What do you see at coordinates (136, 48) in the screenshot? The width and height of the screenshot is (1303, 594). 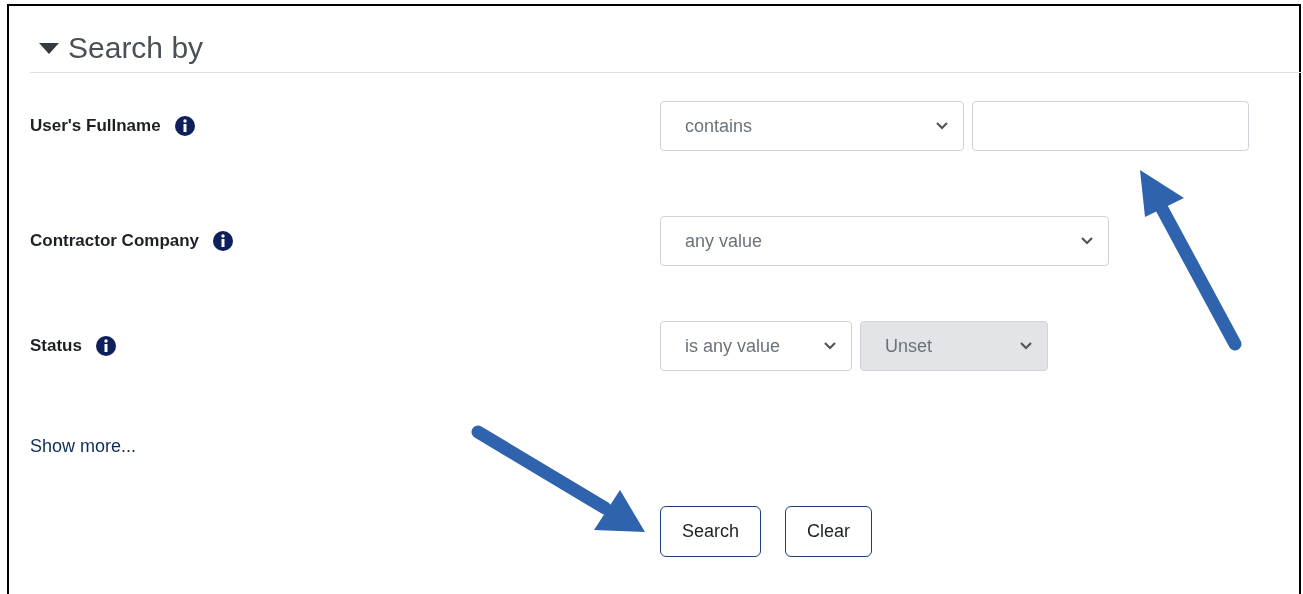 I see `section-heading: Search by` at bounding box center [136, 48].